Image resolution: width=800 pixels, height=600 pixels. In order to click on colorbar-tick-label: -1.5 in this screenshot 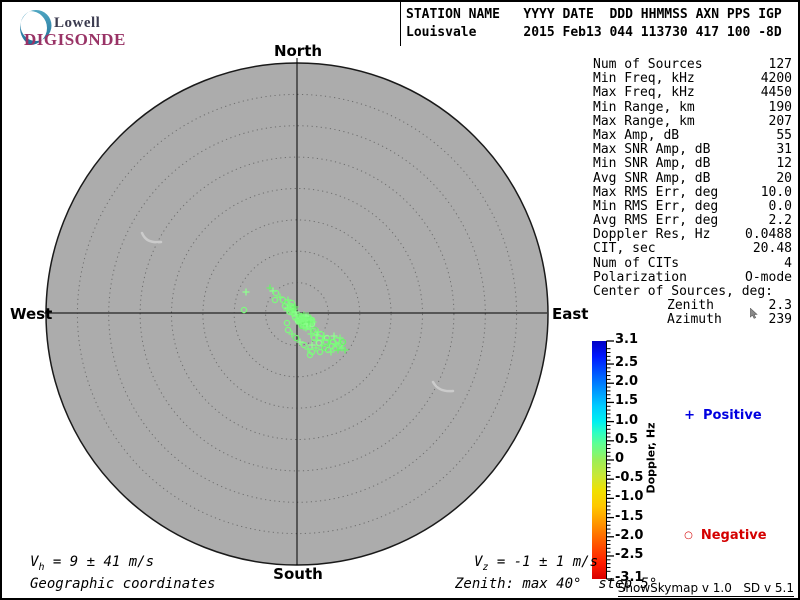, I will do `click(629, 516)`.